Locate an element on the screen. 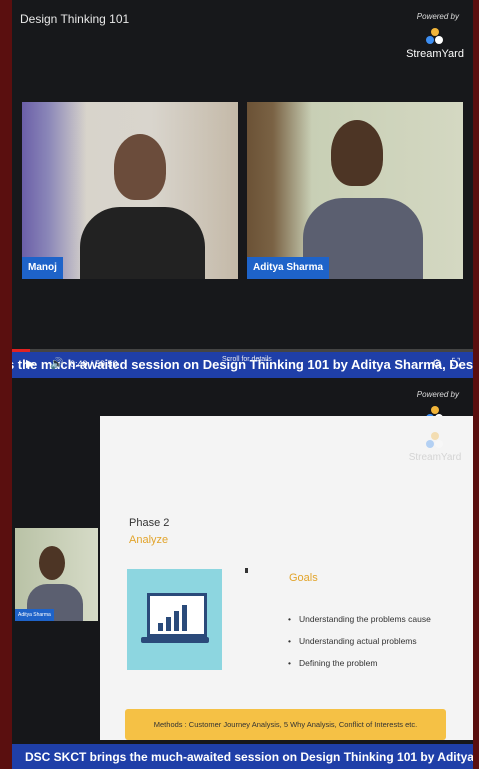  participant-tile-manoj: Manoj is located at coordinates (130, 190).